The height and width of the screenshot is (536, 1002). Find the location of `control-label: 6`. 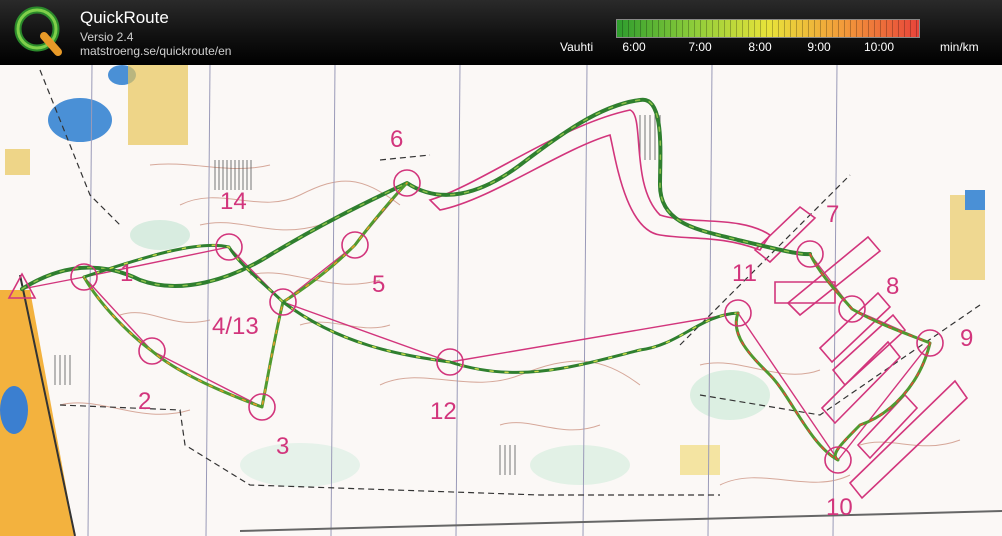

control-label: 6 is located at coordinates (397, 139).